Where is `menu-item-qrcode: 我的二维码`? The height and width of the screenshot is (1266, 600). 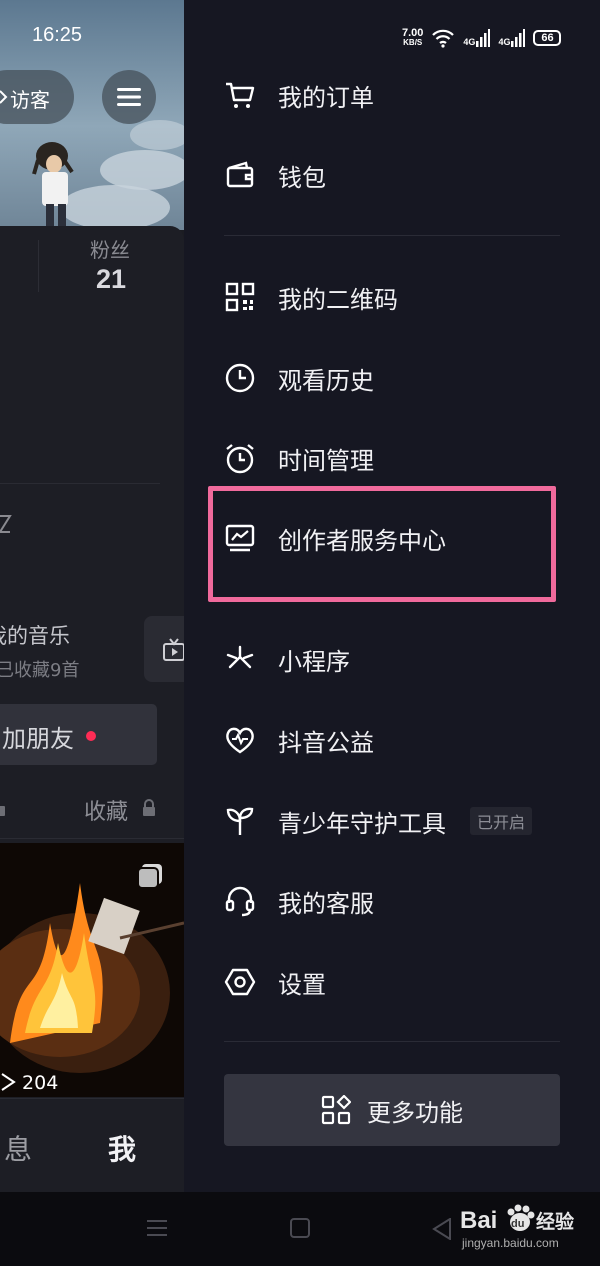 menu-item-qrcode: 我的二维码 is located at coordinates (392, 297).